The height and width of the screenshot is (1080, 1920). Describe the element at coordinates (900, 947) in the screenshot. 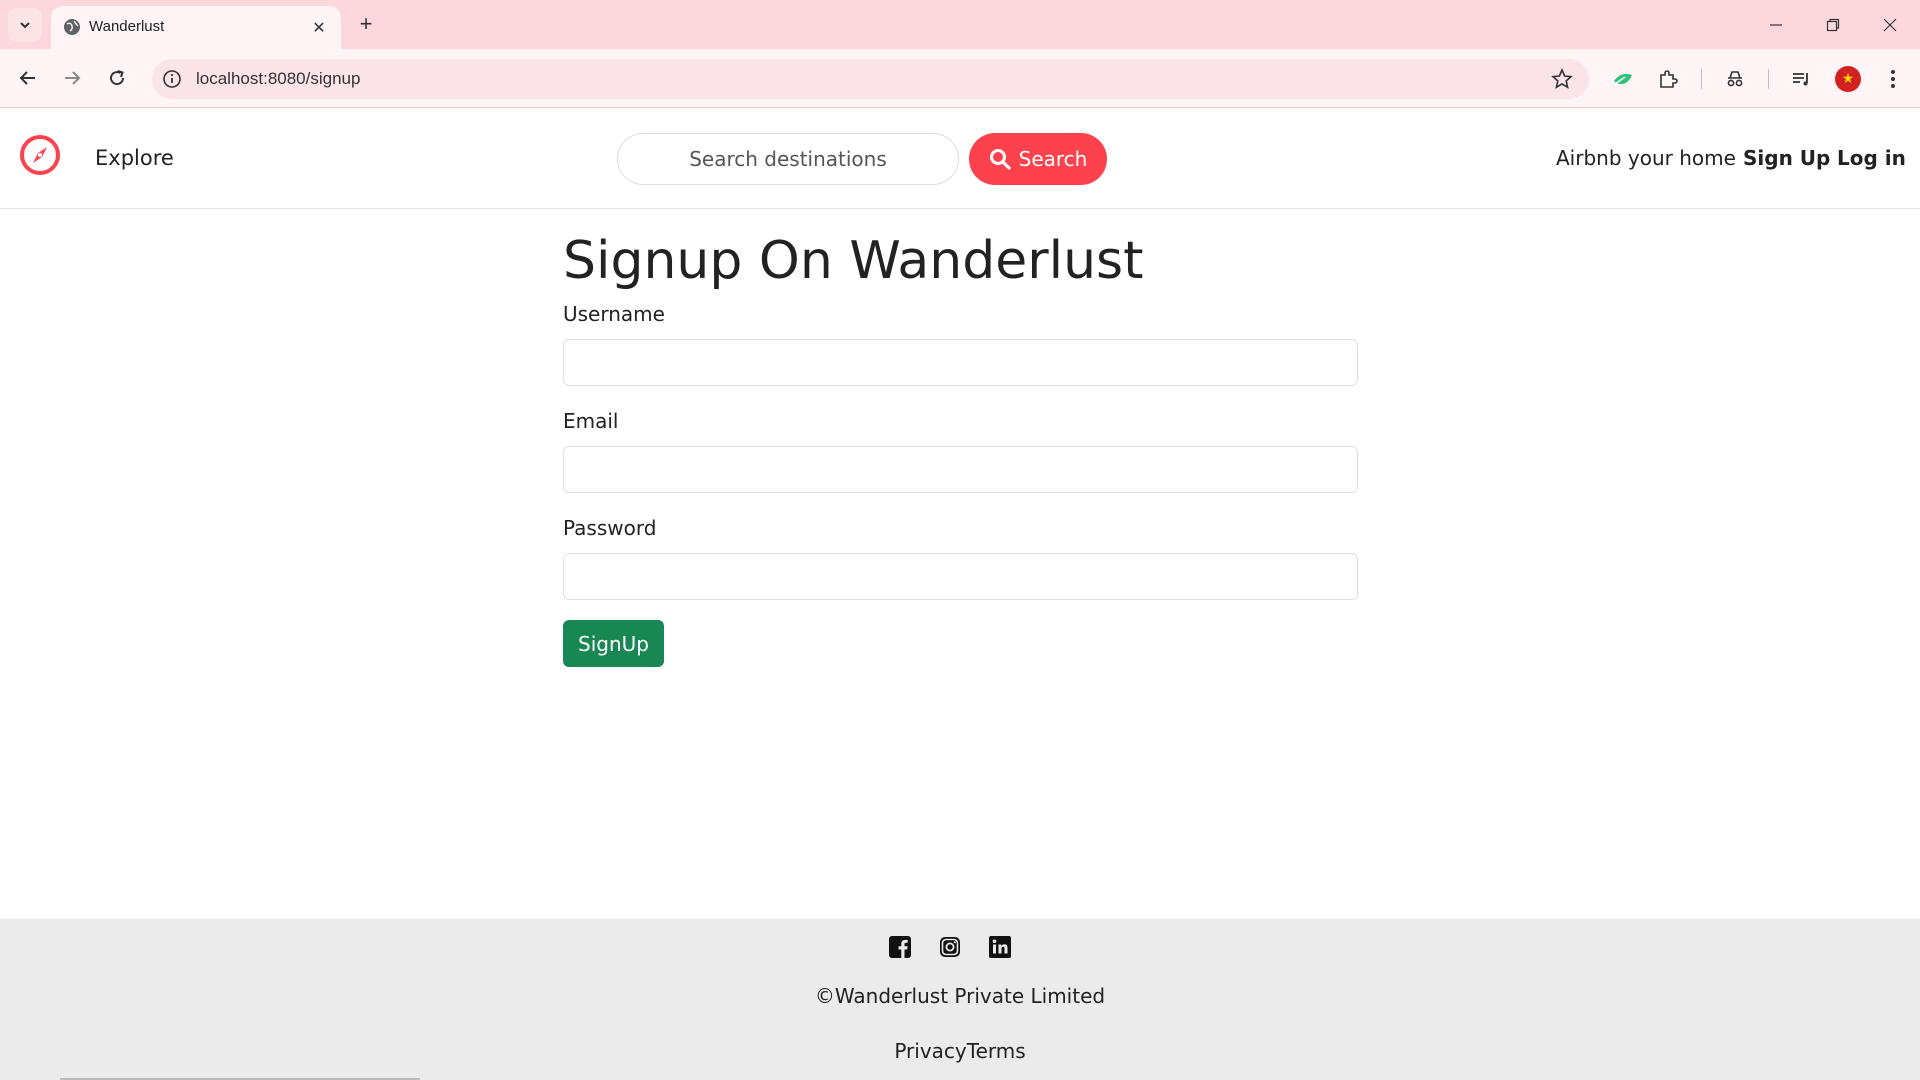

I see `facebook-icon` at that location.